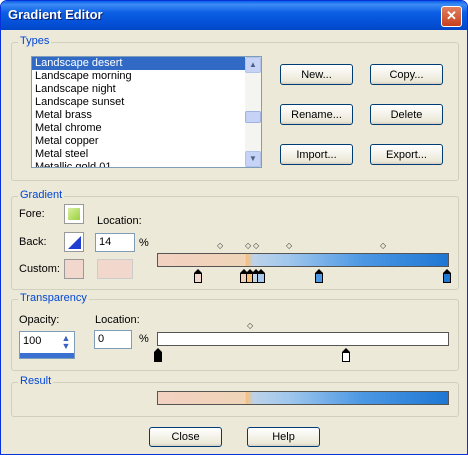  I want to click on transparency-midpoint-icon: ◇, so click(250, 326).